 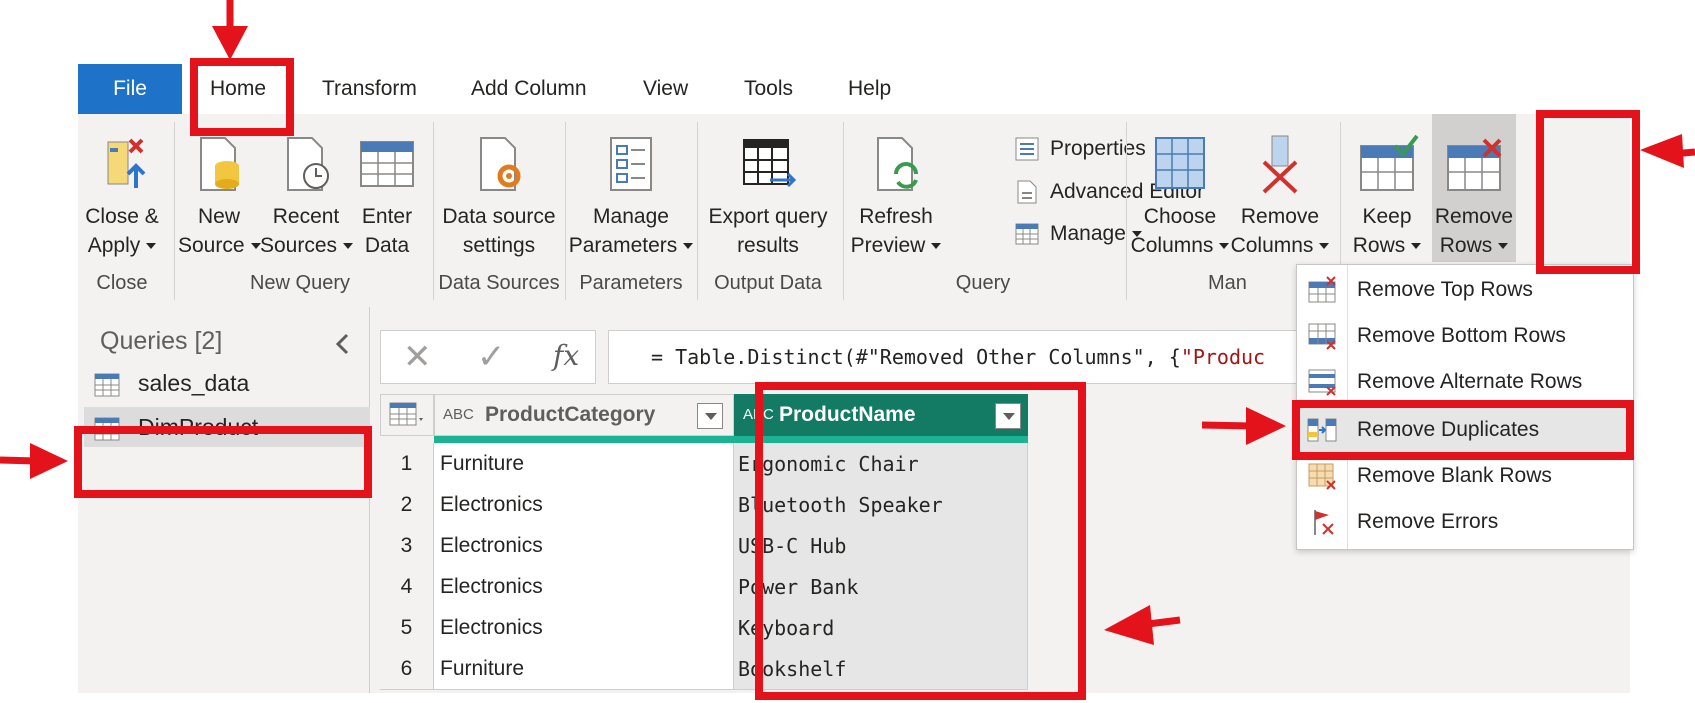 What do you see at coordinates (1667, 151) in the screenshot?
I see `arrow-left-to-remove-rows` at bounding box center [1667, 151].